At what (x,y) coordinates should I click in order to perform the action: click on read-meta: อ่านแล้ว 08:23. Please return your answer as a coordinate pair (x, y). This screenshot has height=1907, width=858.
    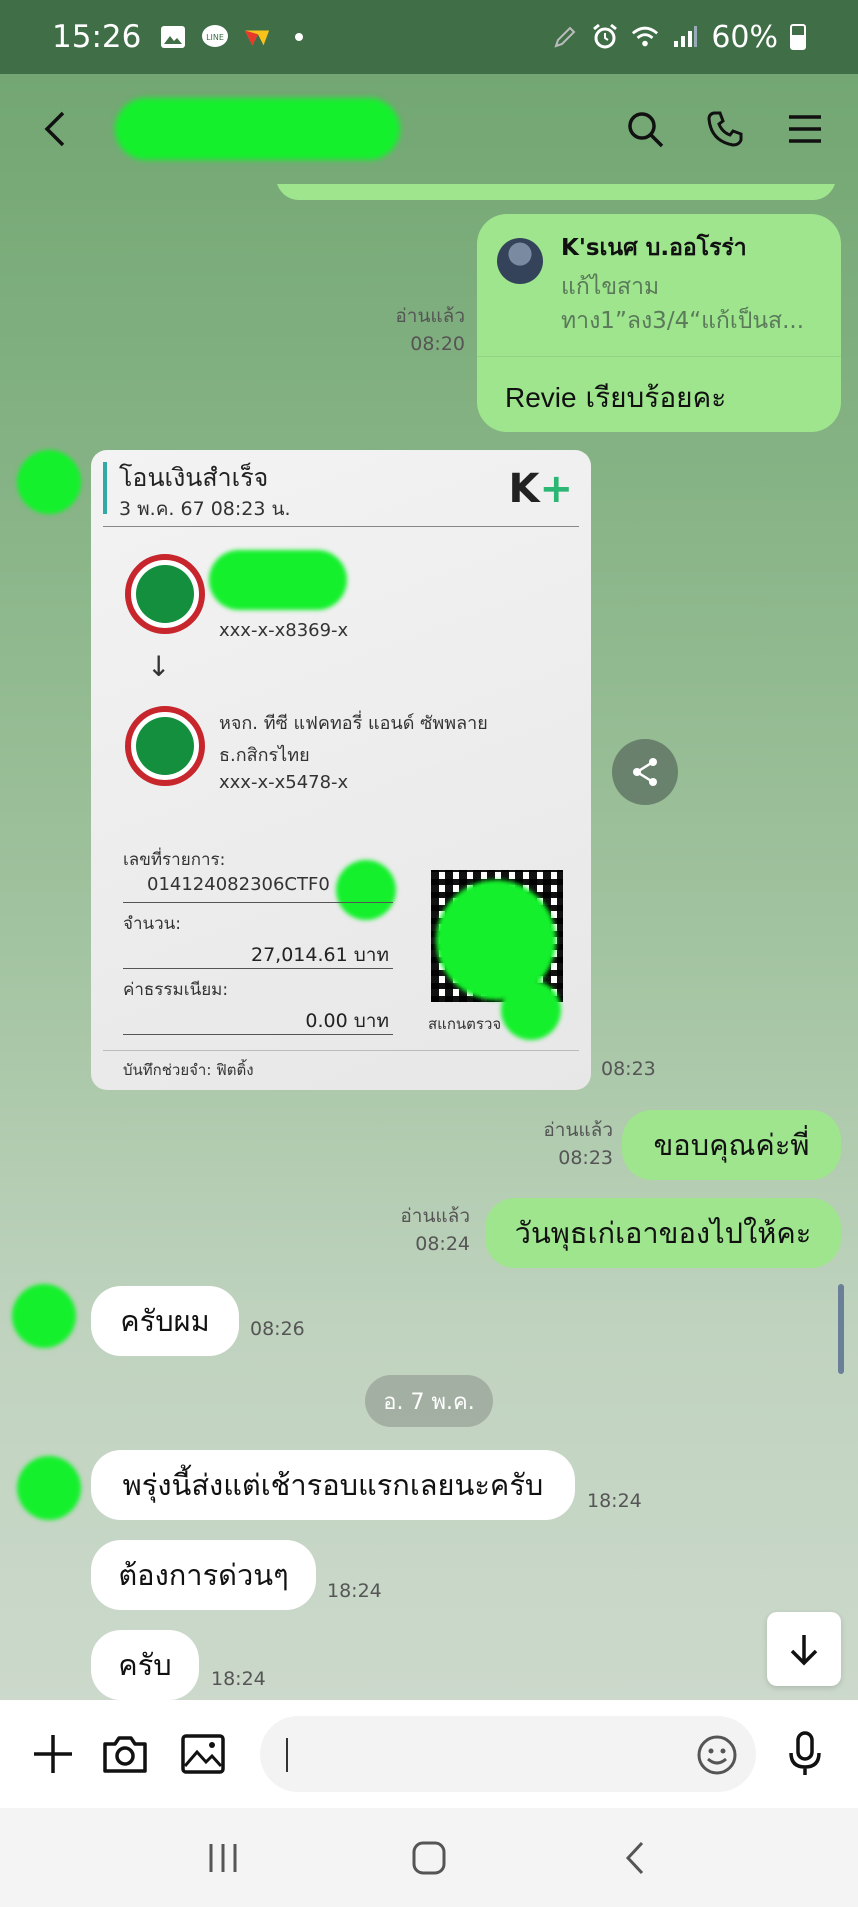
    Looking at the image, I should click on (578, 1144).